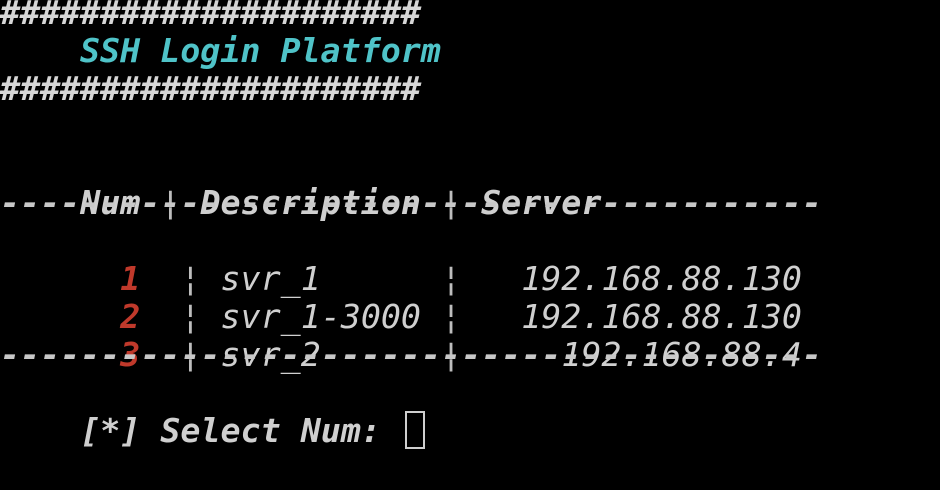 Image resolution: width=940 pixels, height=490 pixels. I want to click on prompt-marker: [*], so click(110, 430).